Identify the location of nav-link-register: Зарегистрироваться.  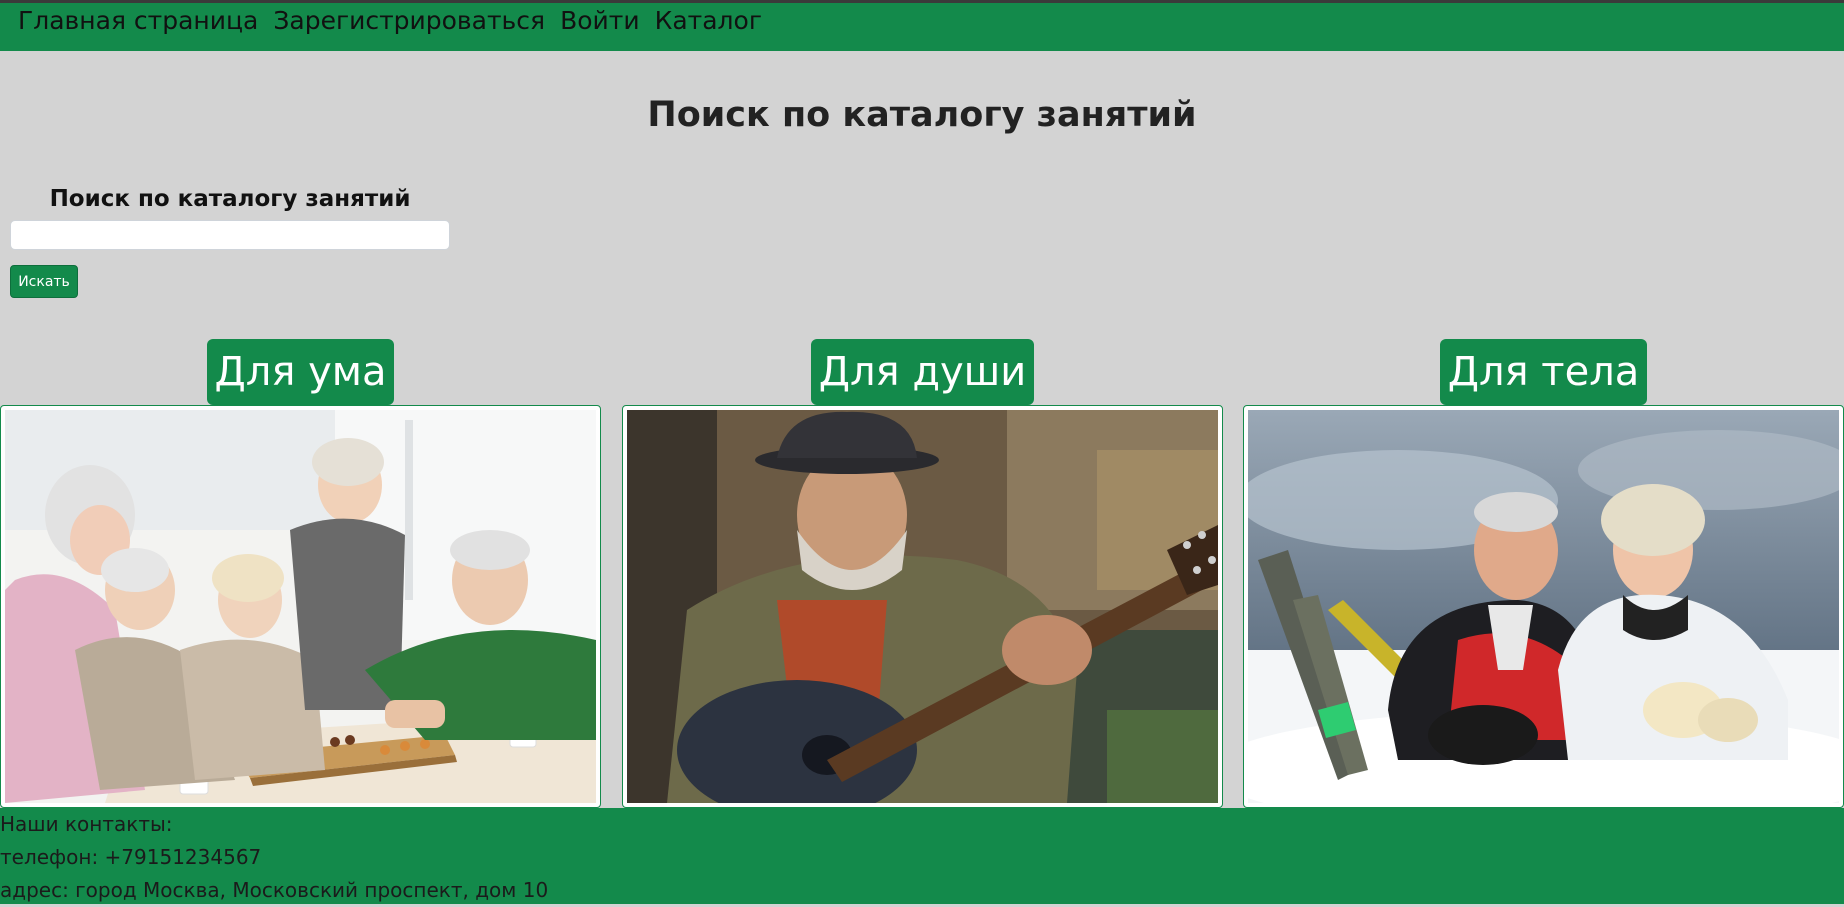
(409, 21).